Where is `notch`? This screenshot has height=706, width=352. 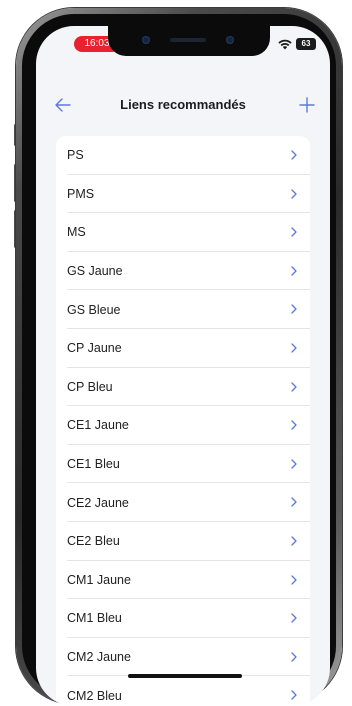
notch is located at coordinates (189, 41).